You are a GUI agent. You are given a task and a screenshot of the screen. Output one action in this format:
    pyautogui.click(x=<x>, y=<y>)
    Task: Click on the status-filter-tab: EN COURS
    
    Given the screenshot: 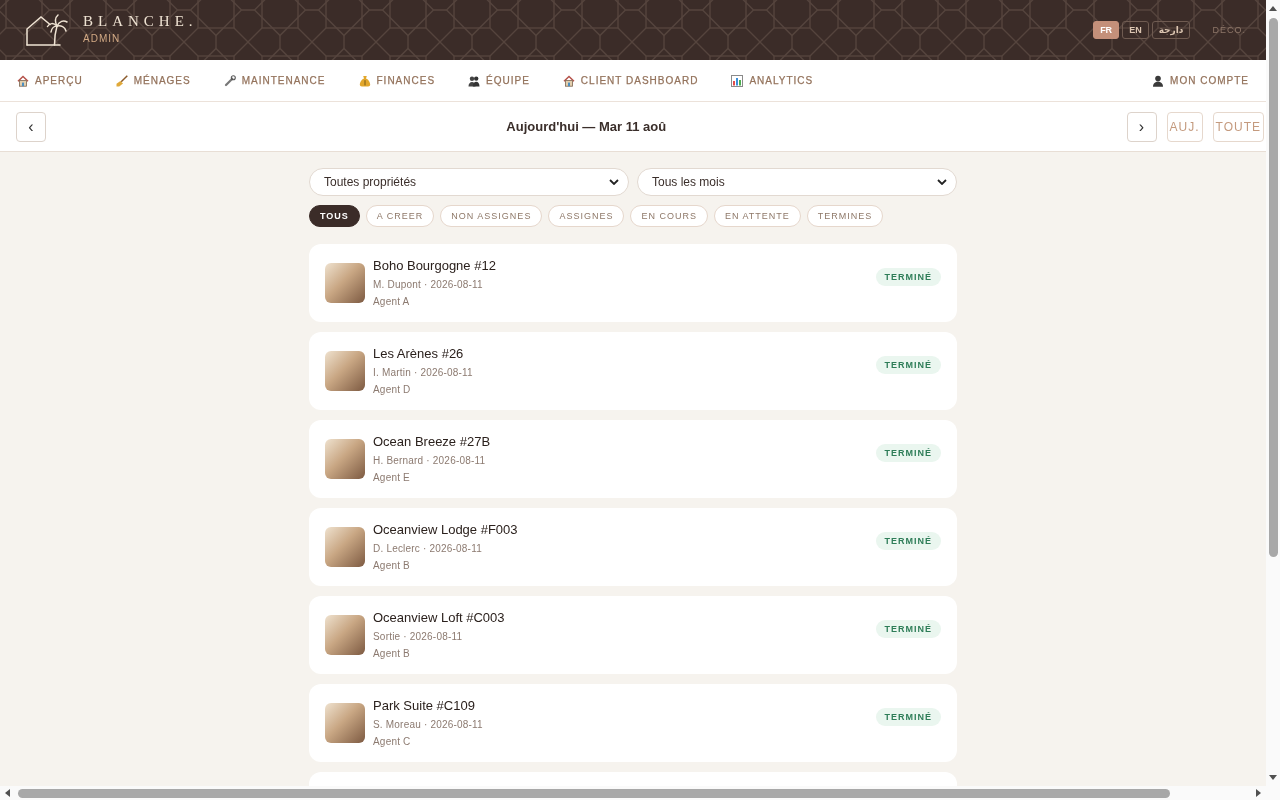 What is the action you would take?
    pyautogui.click(x=669, y=216)
    